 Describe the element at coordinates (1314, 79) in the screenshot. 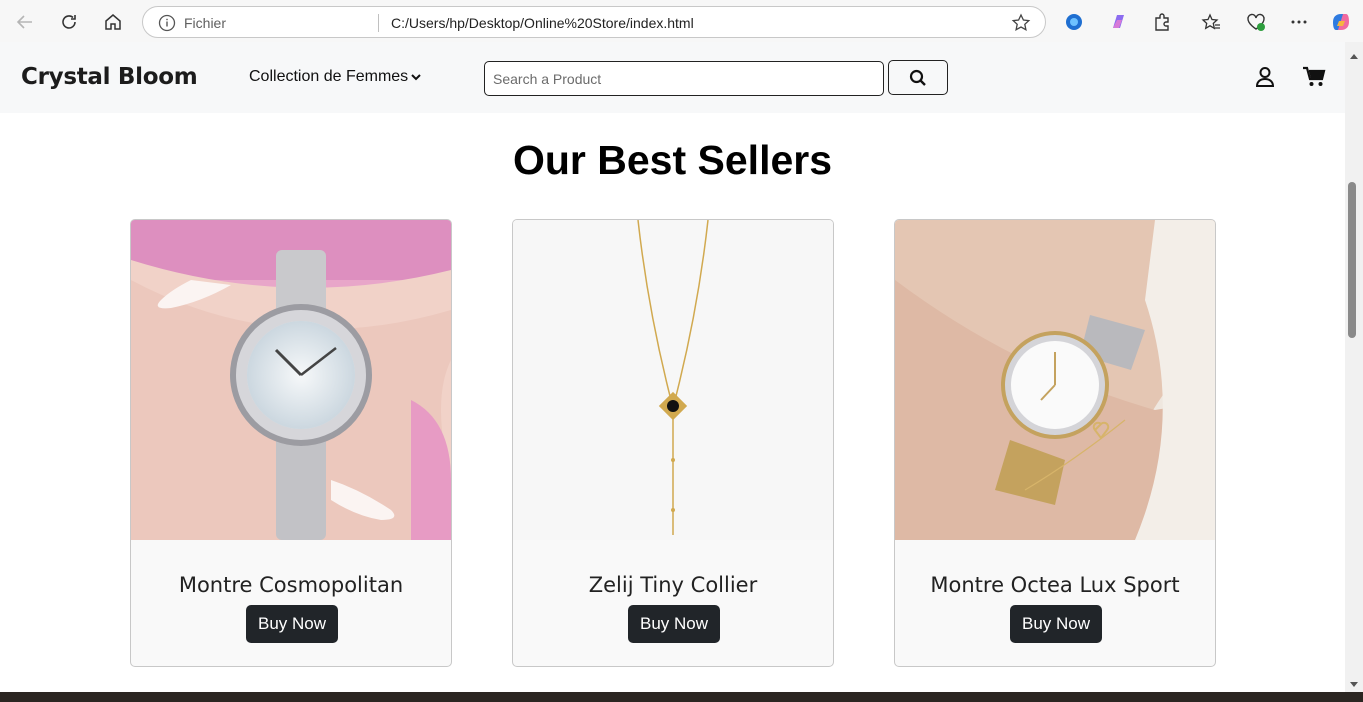

I see `shopping-cart-icon` at that location.